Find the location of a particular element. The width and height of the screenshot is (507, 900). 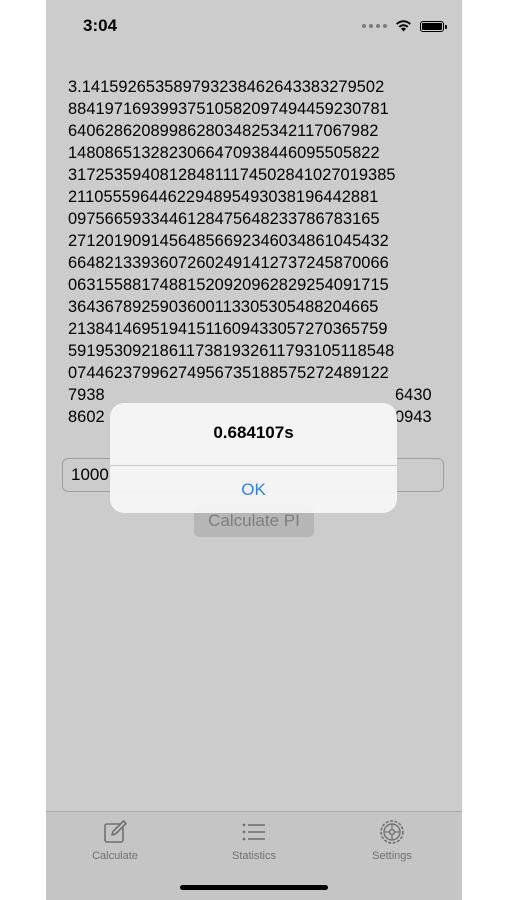

result-alert: 0.684107s OK is located at coordinates (253, 458).